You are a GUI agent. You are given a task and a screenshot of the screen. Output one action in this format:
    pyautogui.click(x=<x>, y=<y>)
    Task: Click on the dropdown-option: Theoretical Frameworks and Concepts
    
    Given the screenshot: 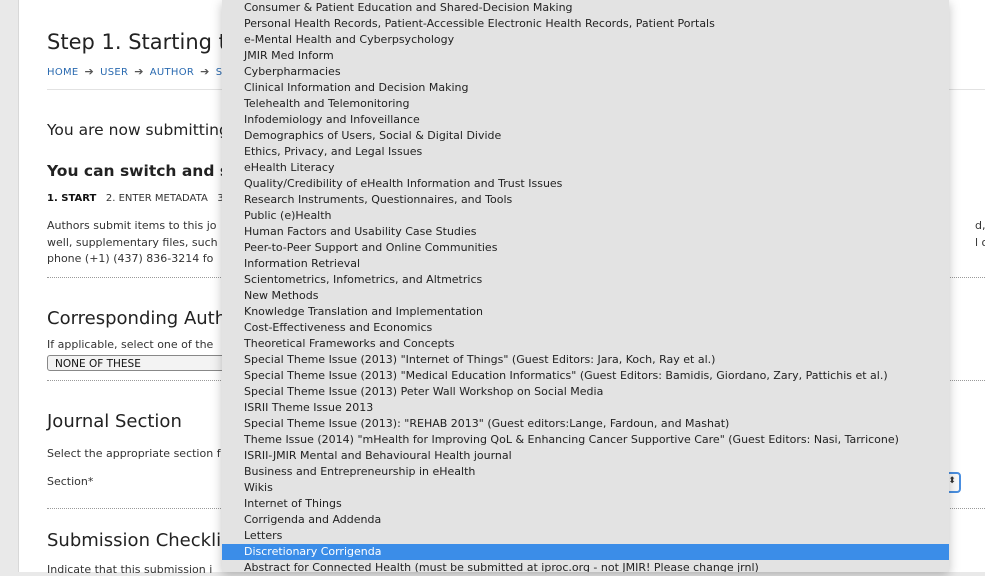 What is the action you would take?
    pyautogui.click(x=585, y=344)
    